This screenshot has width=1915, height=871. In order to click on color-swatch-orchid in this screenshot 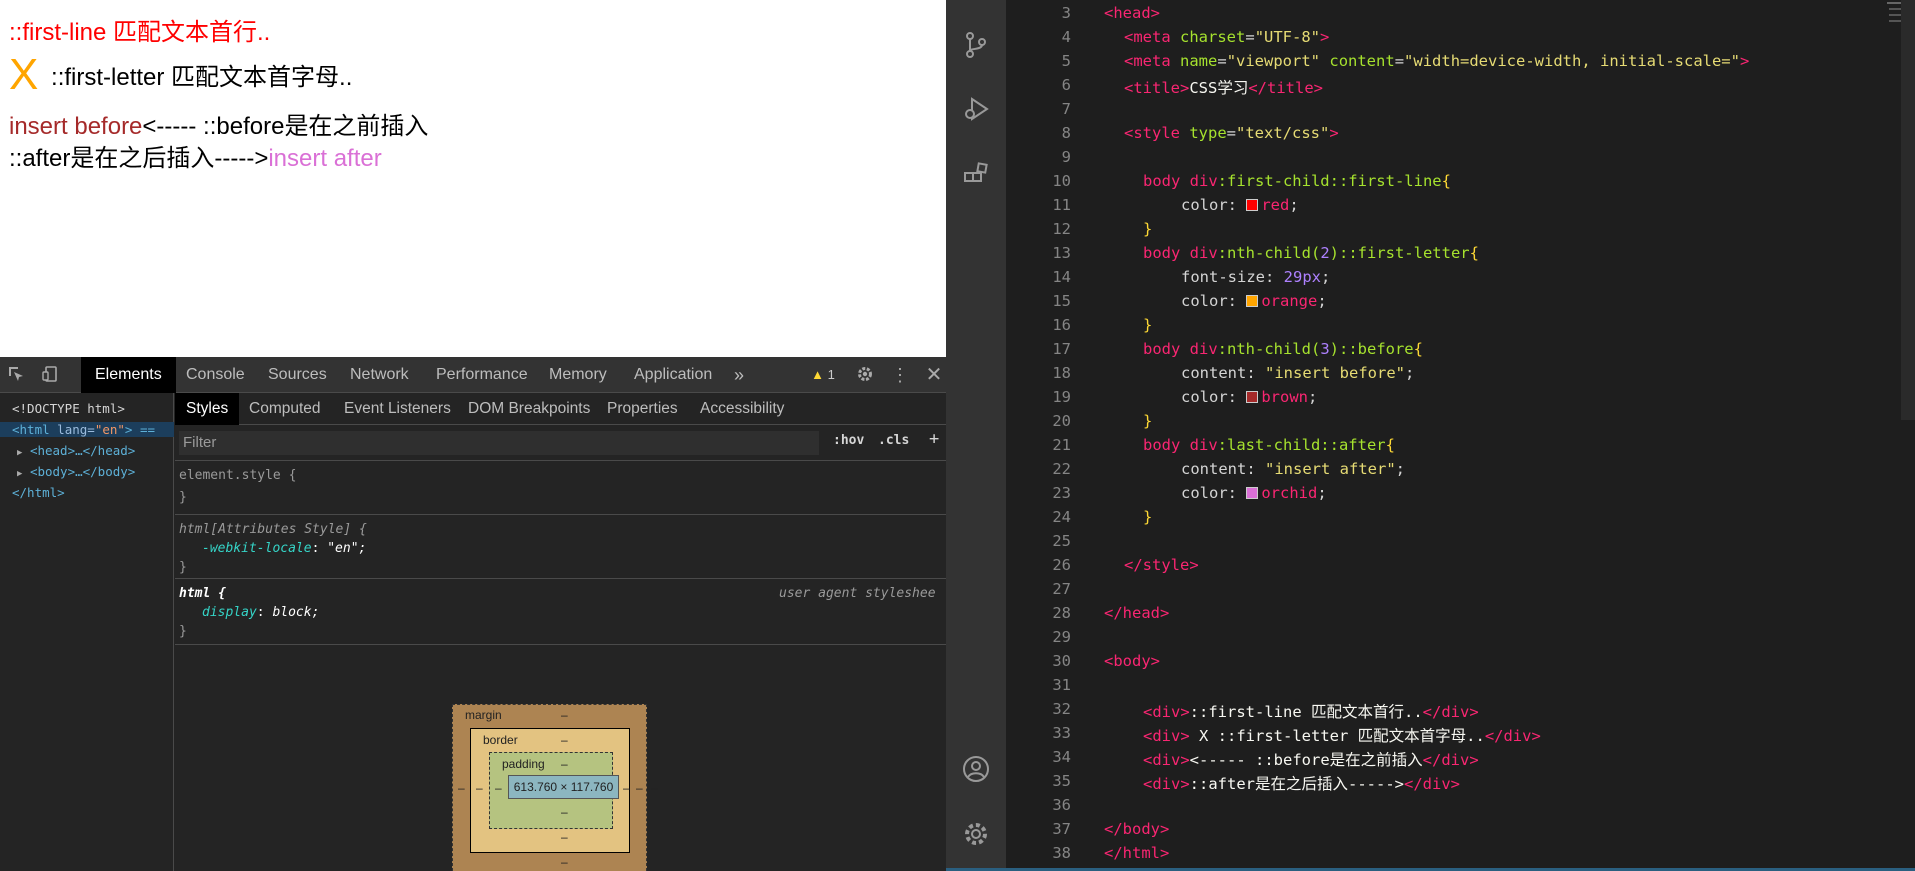, I will do `click(1252, 493)`.